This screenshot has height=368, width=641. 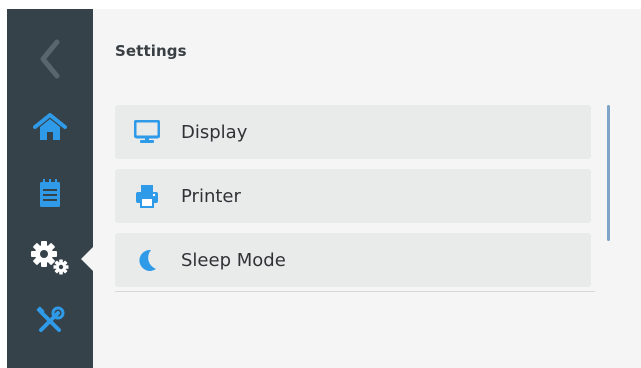 What do you see at coordinates (147, 260) in the screenshot?
I see `moon-icon` at bounding box center [147, 260].